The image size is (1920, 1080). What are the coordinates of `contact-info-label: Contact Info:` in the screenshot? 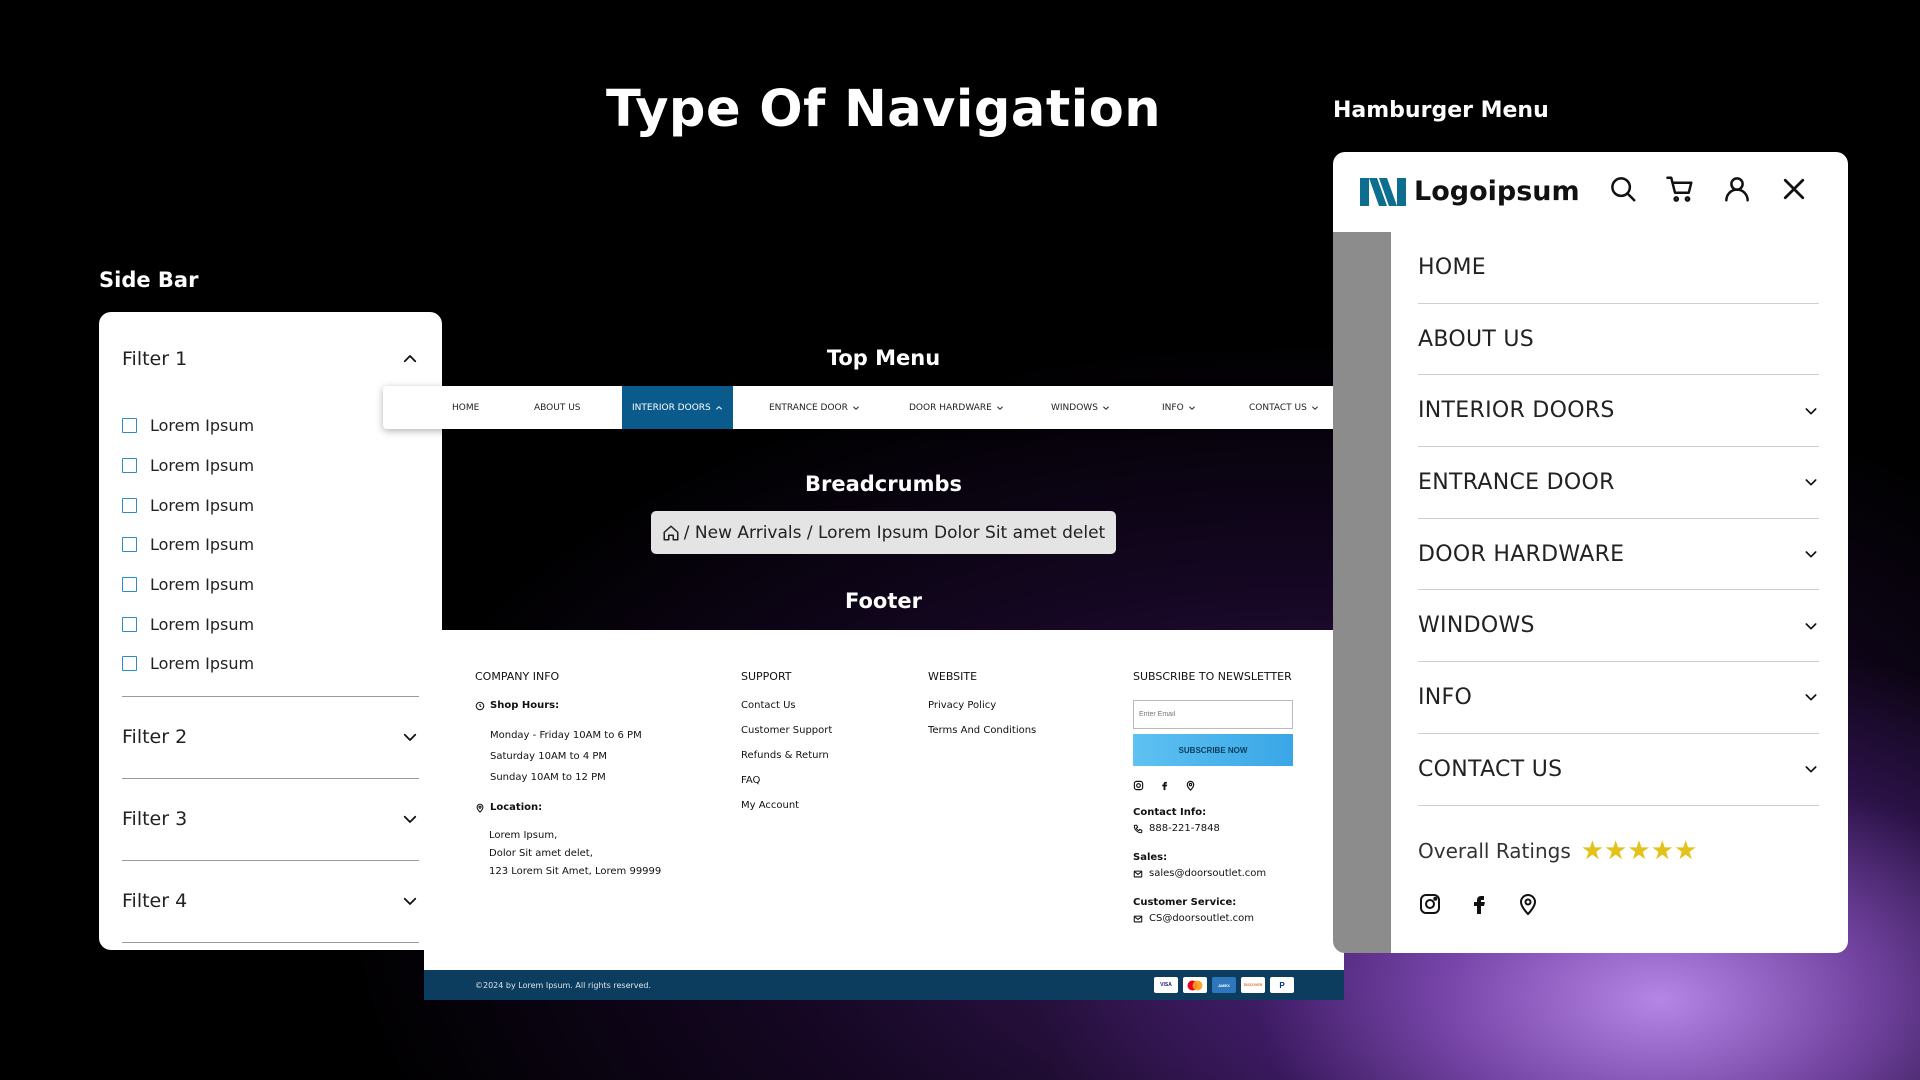 It's located at (1170, 812).